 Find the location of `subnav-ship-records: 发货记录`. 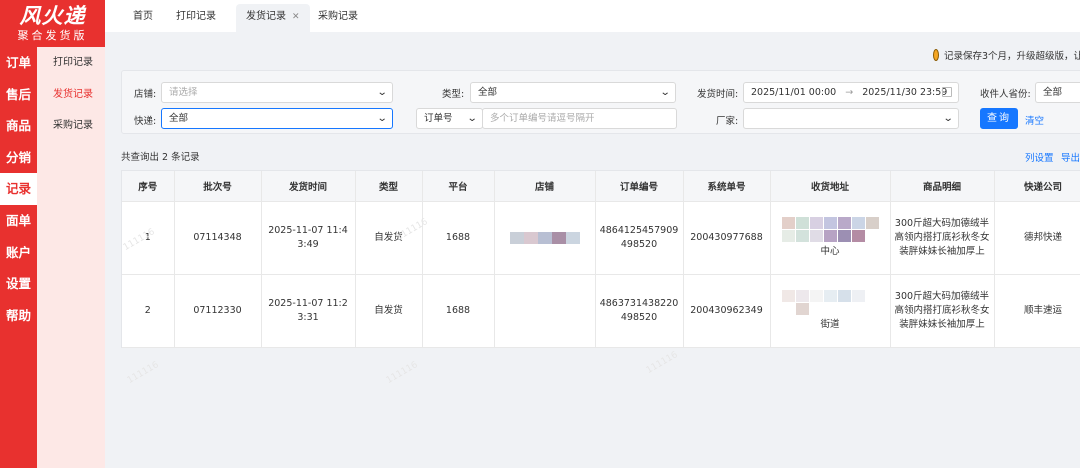

subnav-ship-records: 发货记录 is located at coordinates (71, 95).